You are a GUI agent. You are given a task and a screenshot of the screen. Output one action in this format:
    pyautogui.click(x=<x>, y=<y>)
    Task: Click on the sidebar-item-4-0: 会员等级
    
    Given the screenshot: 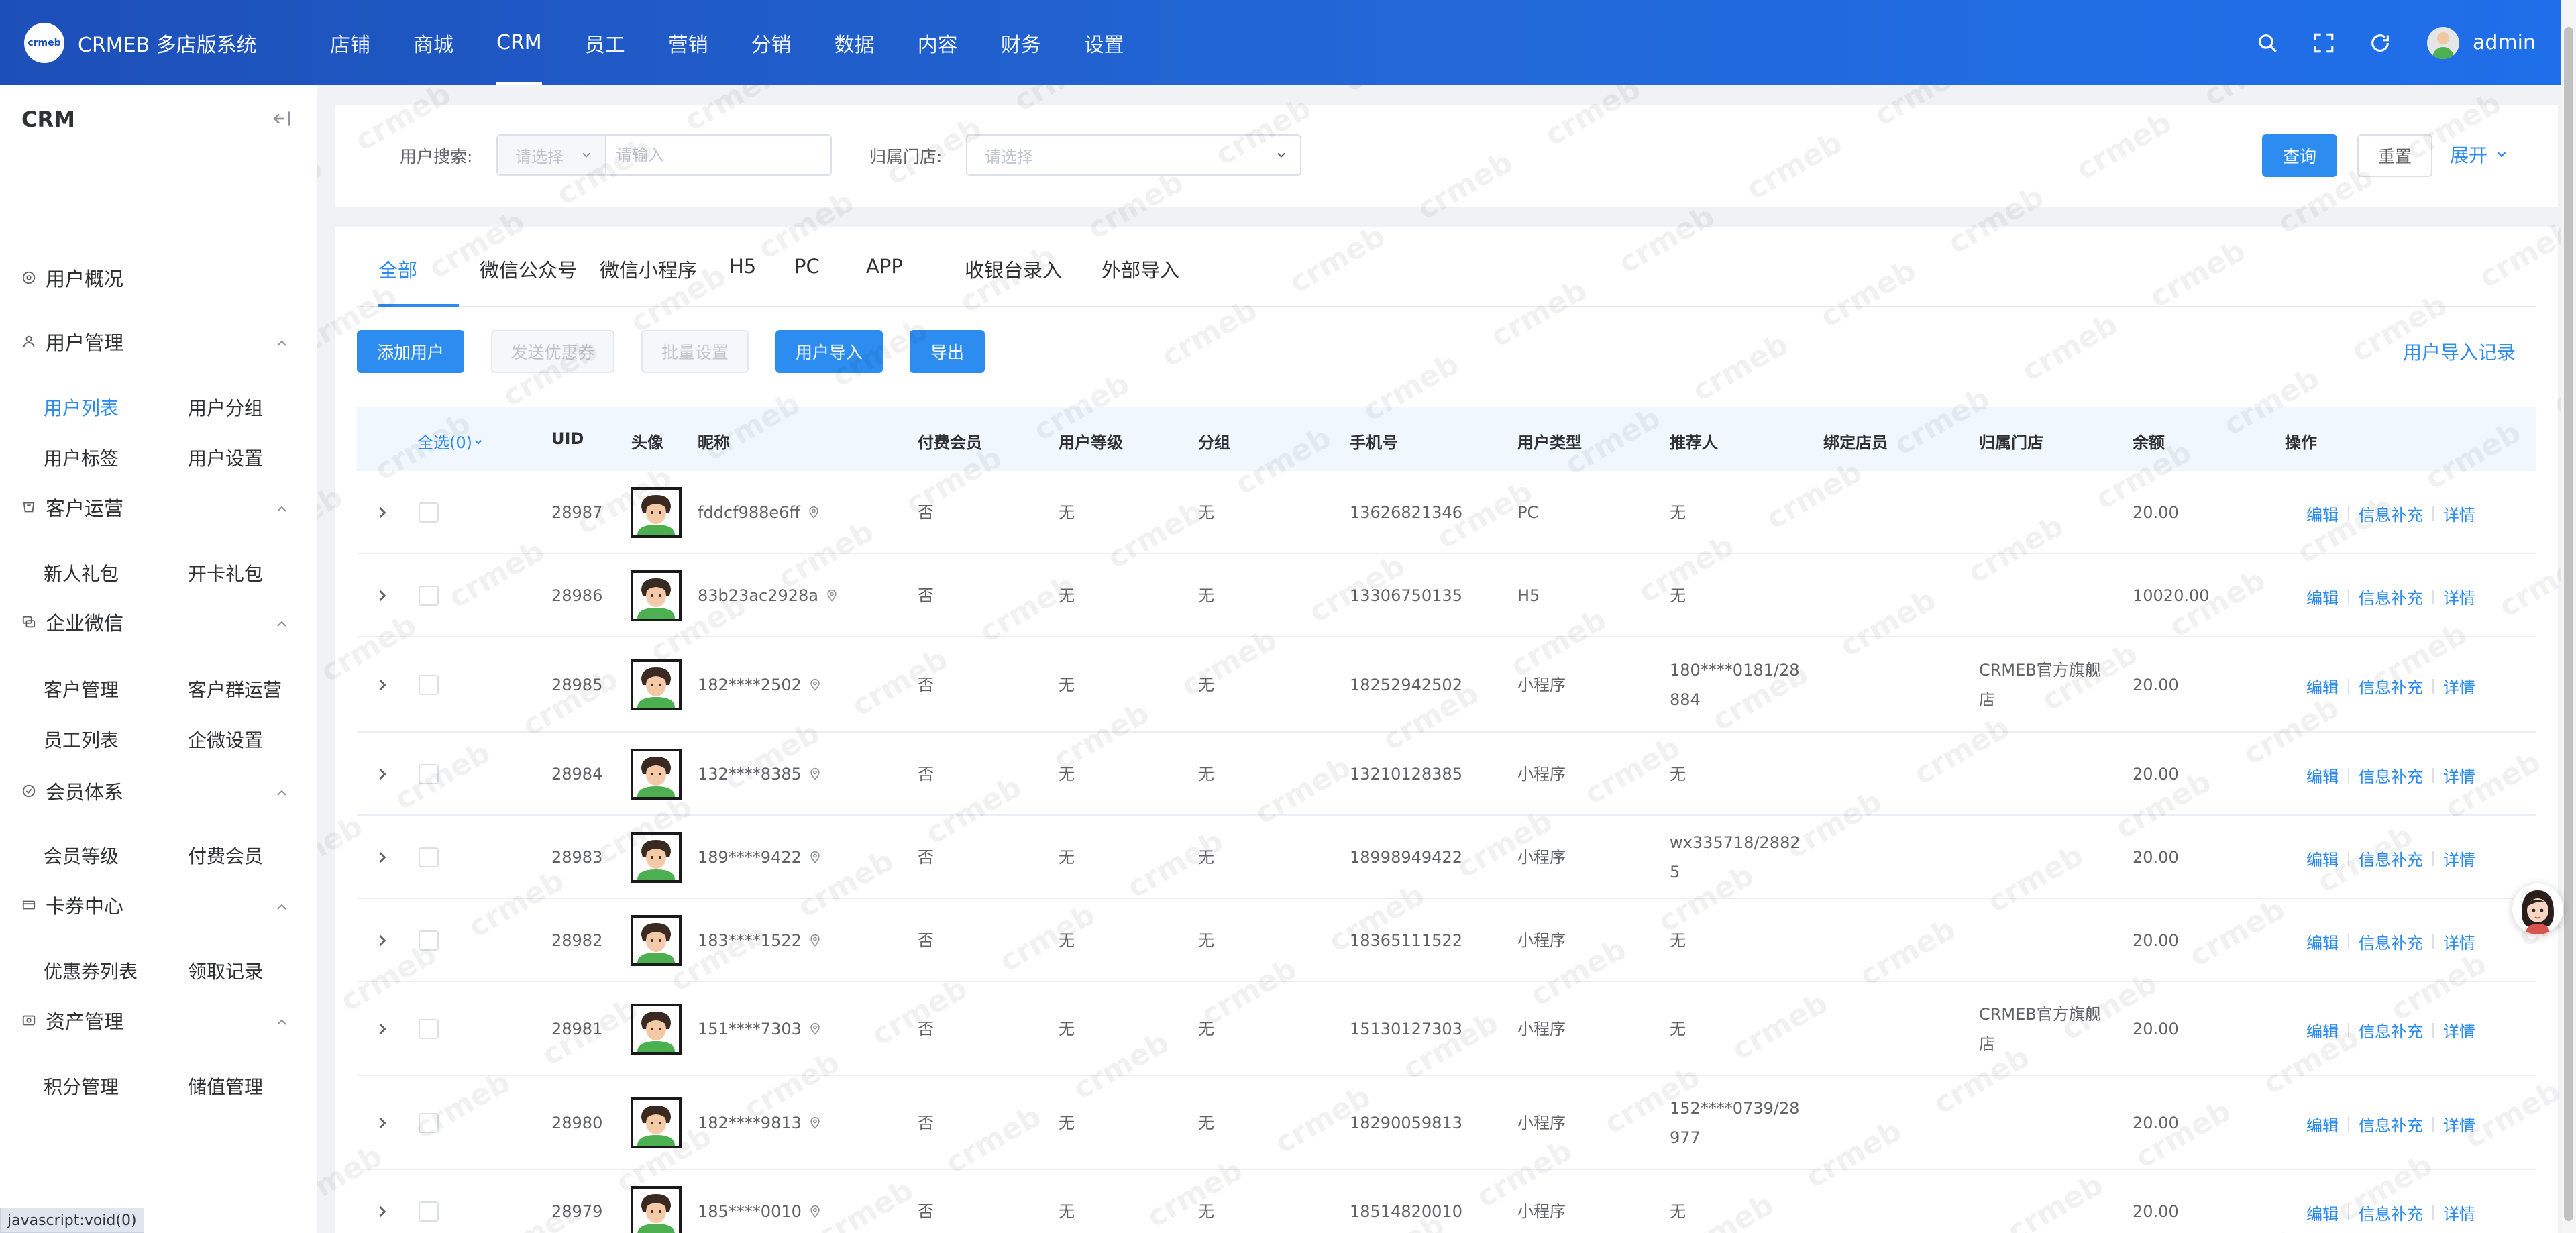 What is the action you would take?
    pyautogui.click(x=81, y=856)
    